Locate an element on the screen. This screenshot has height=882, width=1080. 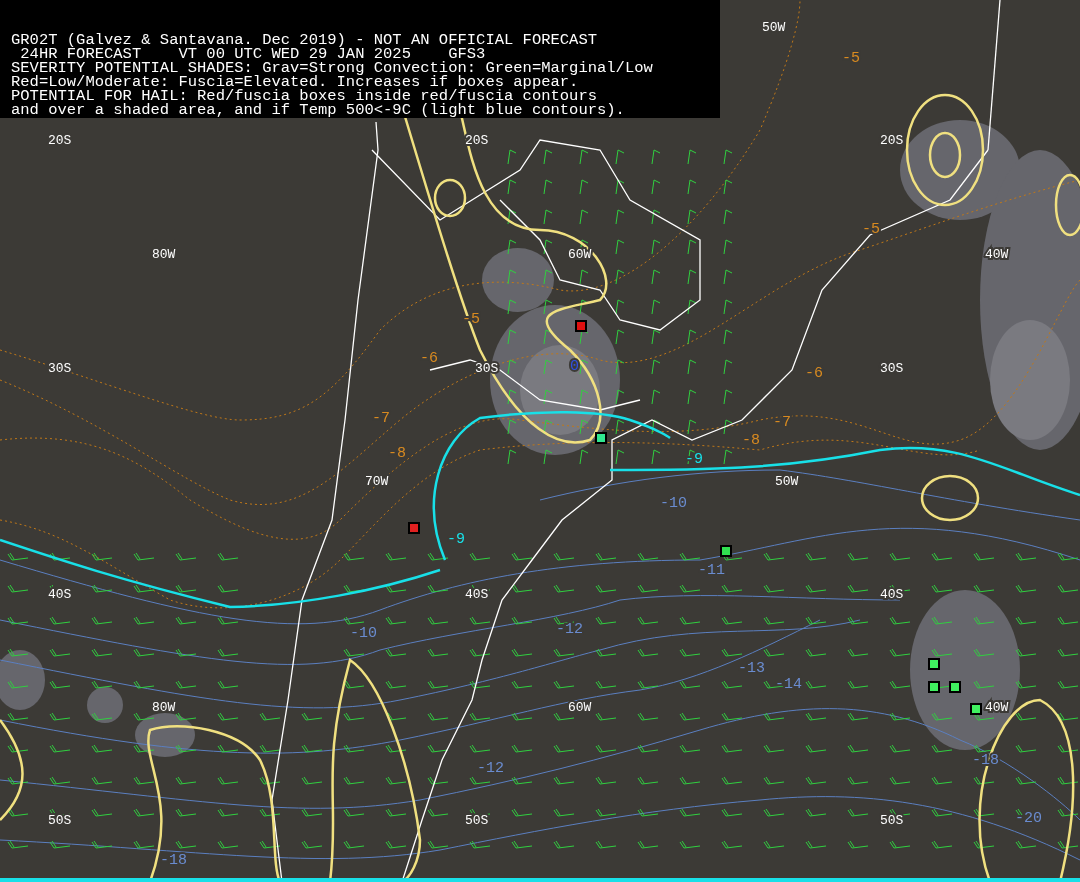
legend-line: SEVERITY POTENTIAL SHADES: Grav=Strong Convection: Green=Marginal/Low is located at coordinates (332, 68).